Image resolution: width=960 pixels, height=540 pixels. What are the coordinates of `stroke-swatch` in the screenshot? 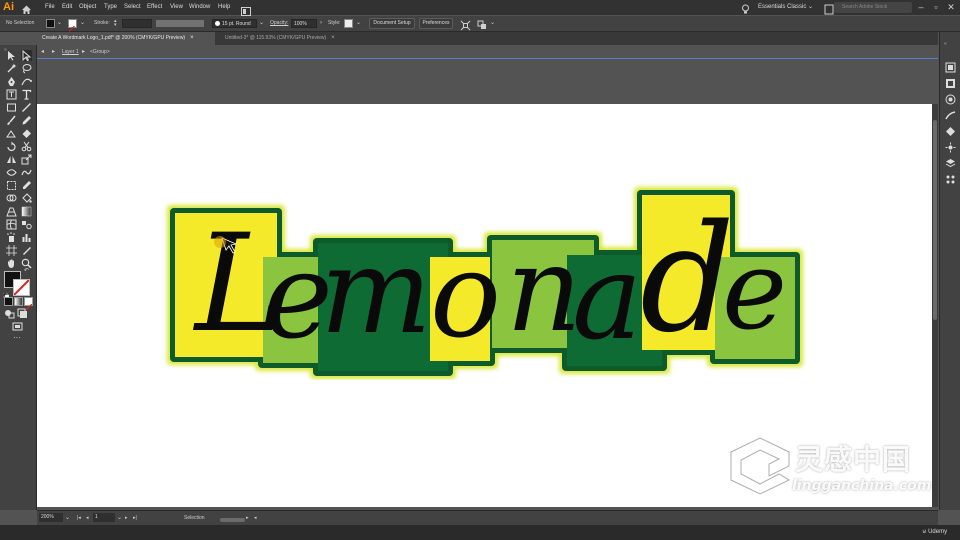 It's located at (72, 25).